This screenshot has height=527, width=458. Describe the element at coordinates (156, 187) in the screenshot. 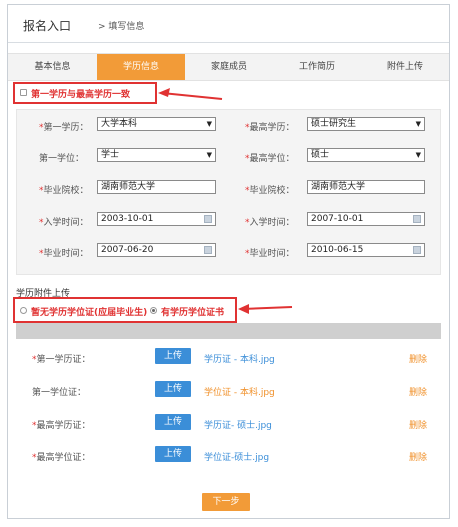

I see `graduate-school-input-1: 湖南师范大学` at that location.